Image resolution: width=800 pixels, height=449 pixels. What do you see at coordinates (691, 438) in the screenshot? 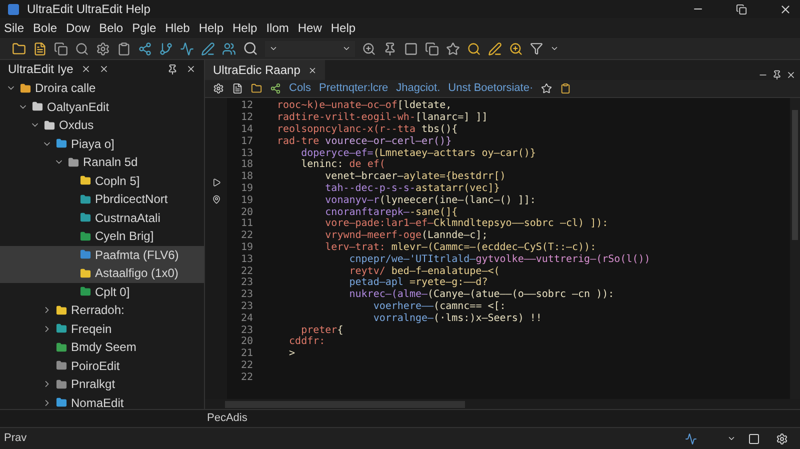
I see `wave-icon` at bounding box center [691, 438].